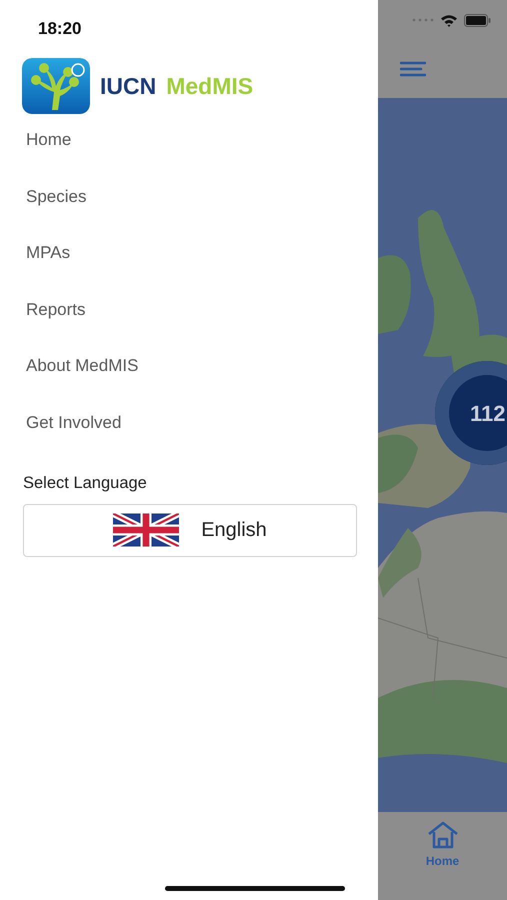 The image size is (507, 900). I want to click on home-icon, so click(443, 835).